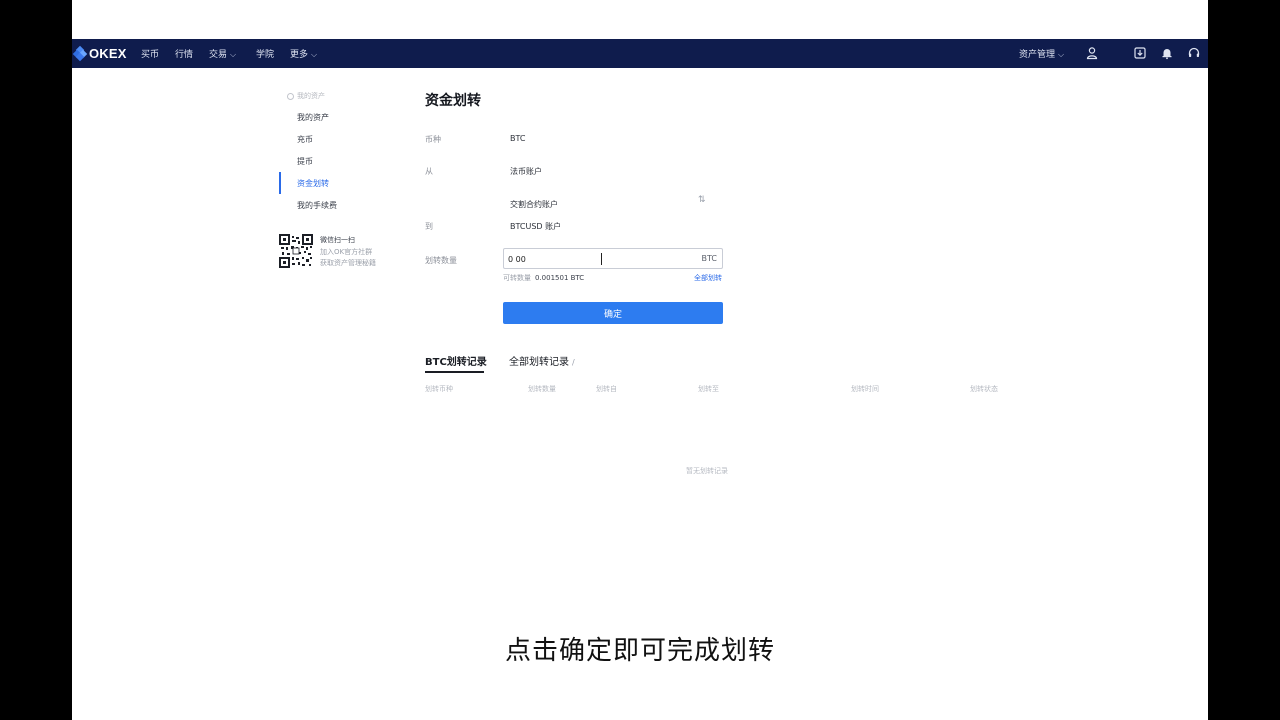  Describe the element at coordinates (601, 259) in the screenshot. I see `text-cursor-icon` at that location.